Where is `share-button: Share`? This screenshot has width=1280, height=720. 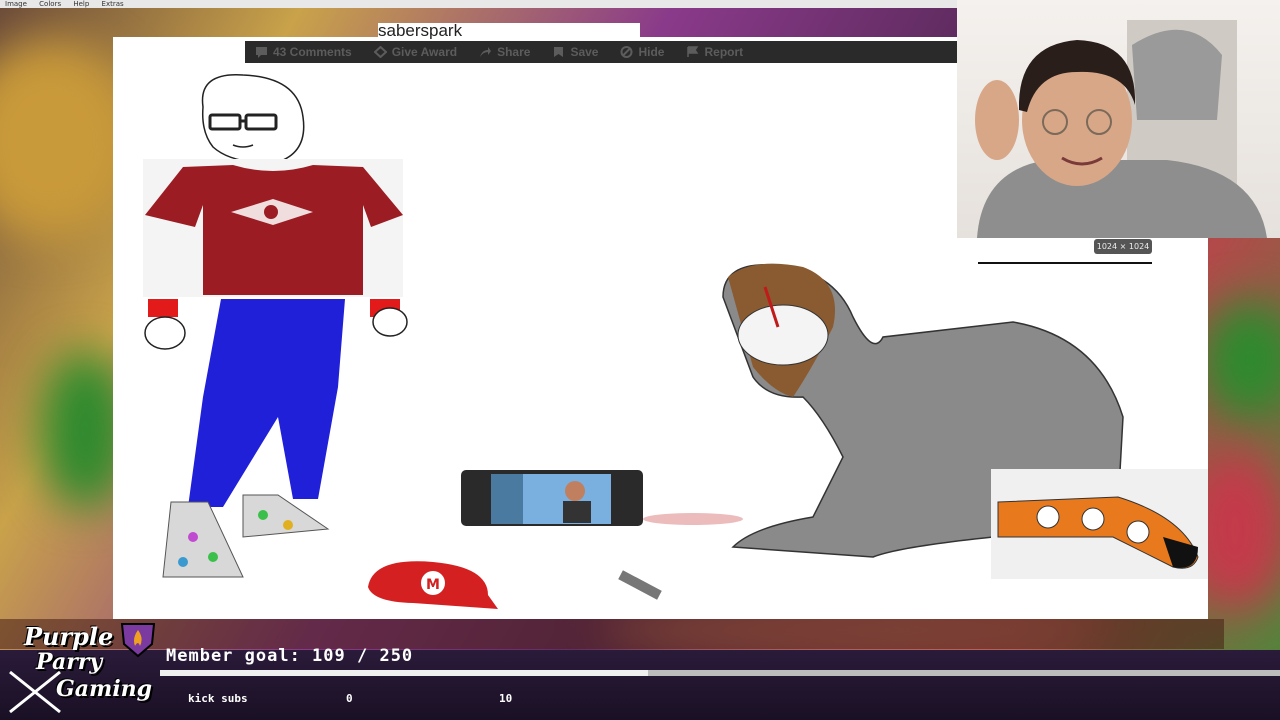
share-button: Share is located at coordinates (504, 52).